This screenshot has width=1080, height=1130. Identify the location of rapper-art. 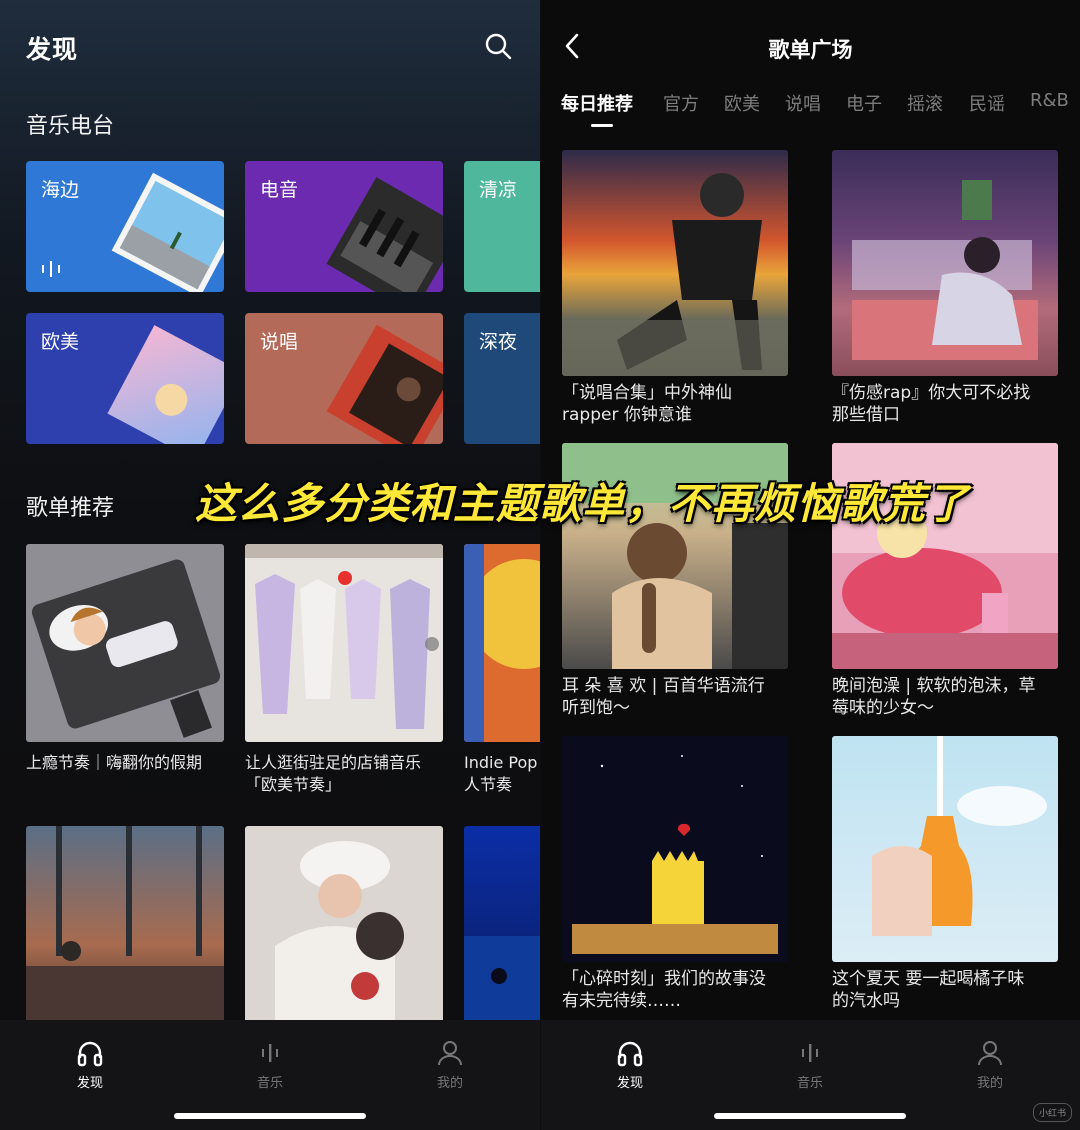
(675, 274).